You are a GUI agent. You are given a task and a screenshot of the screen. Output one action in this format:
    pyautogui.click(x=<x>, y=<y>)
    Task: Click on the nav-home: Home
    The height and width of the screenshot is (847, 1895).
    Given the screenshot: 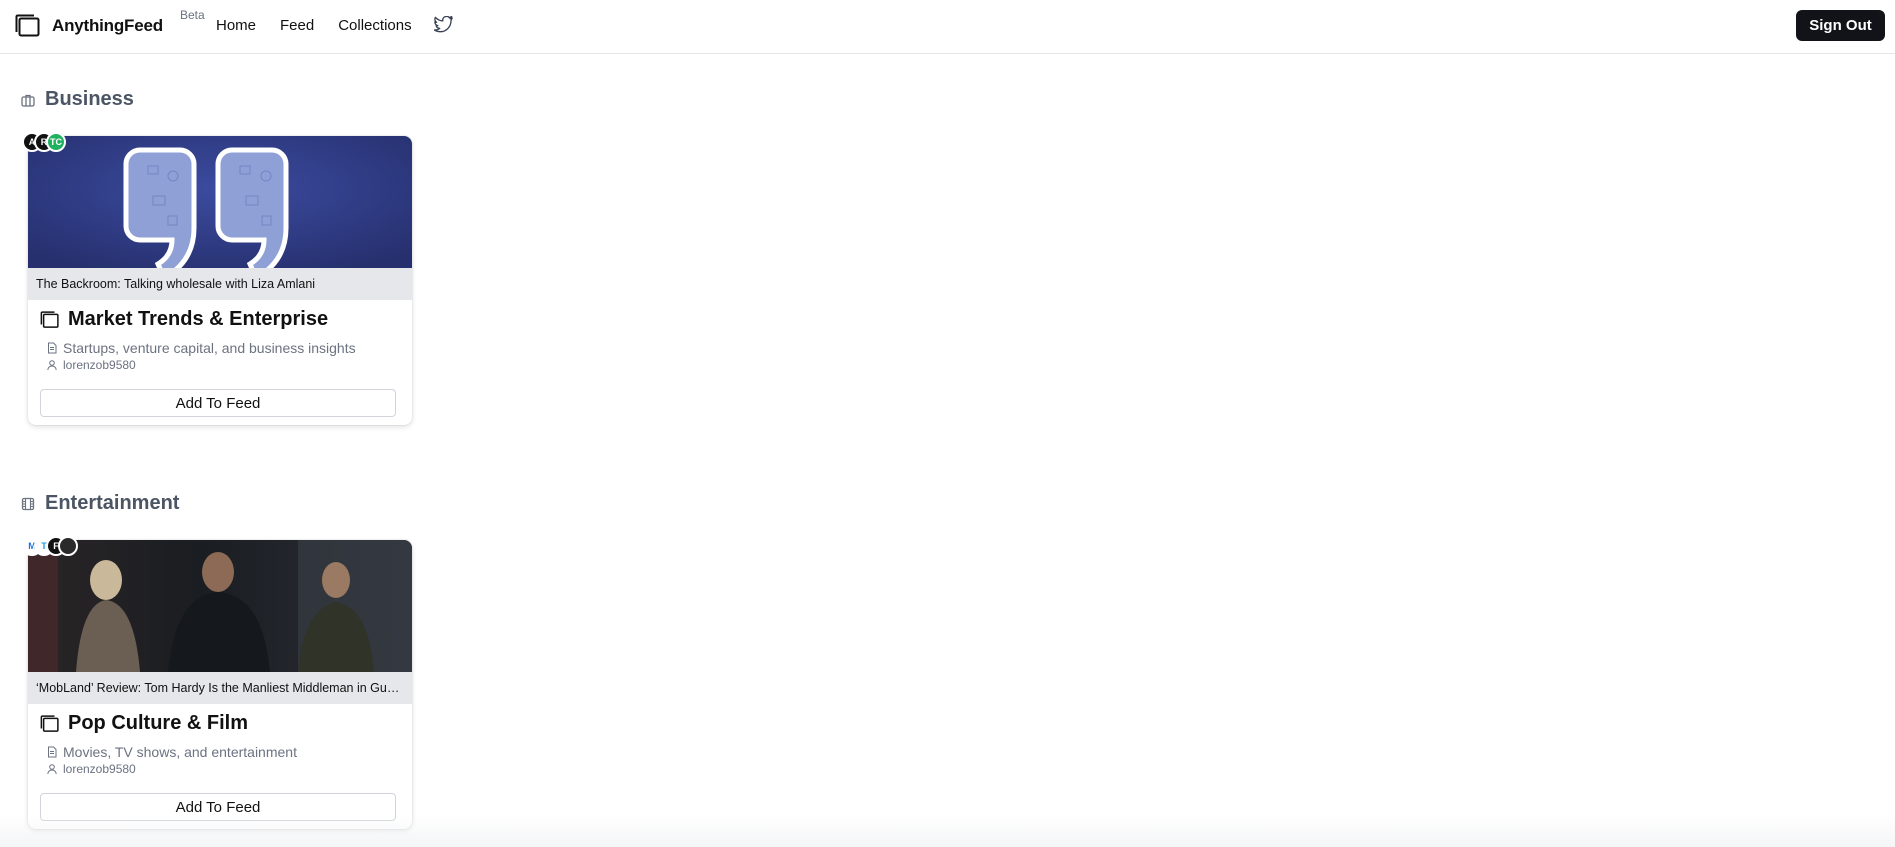 What is the action you would take?
    pyautogui.click(x=236, y=25)
    